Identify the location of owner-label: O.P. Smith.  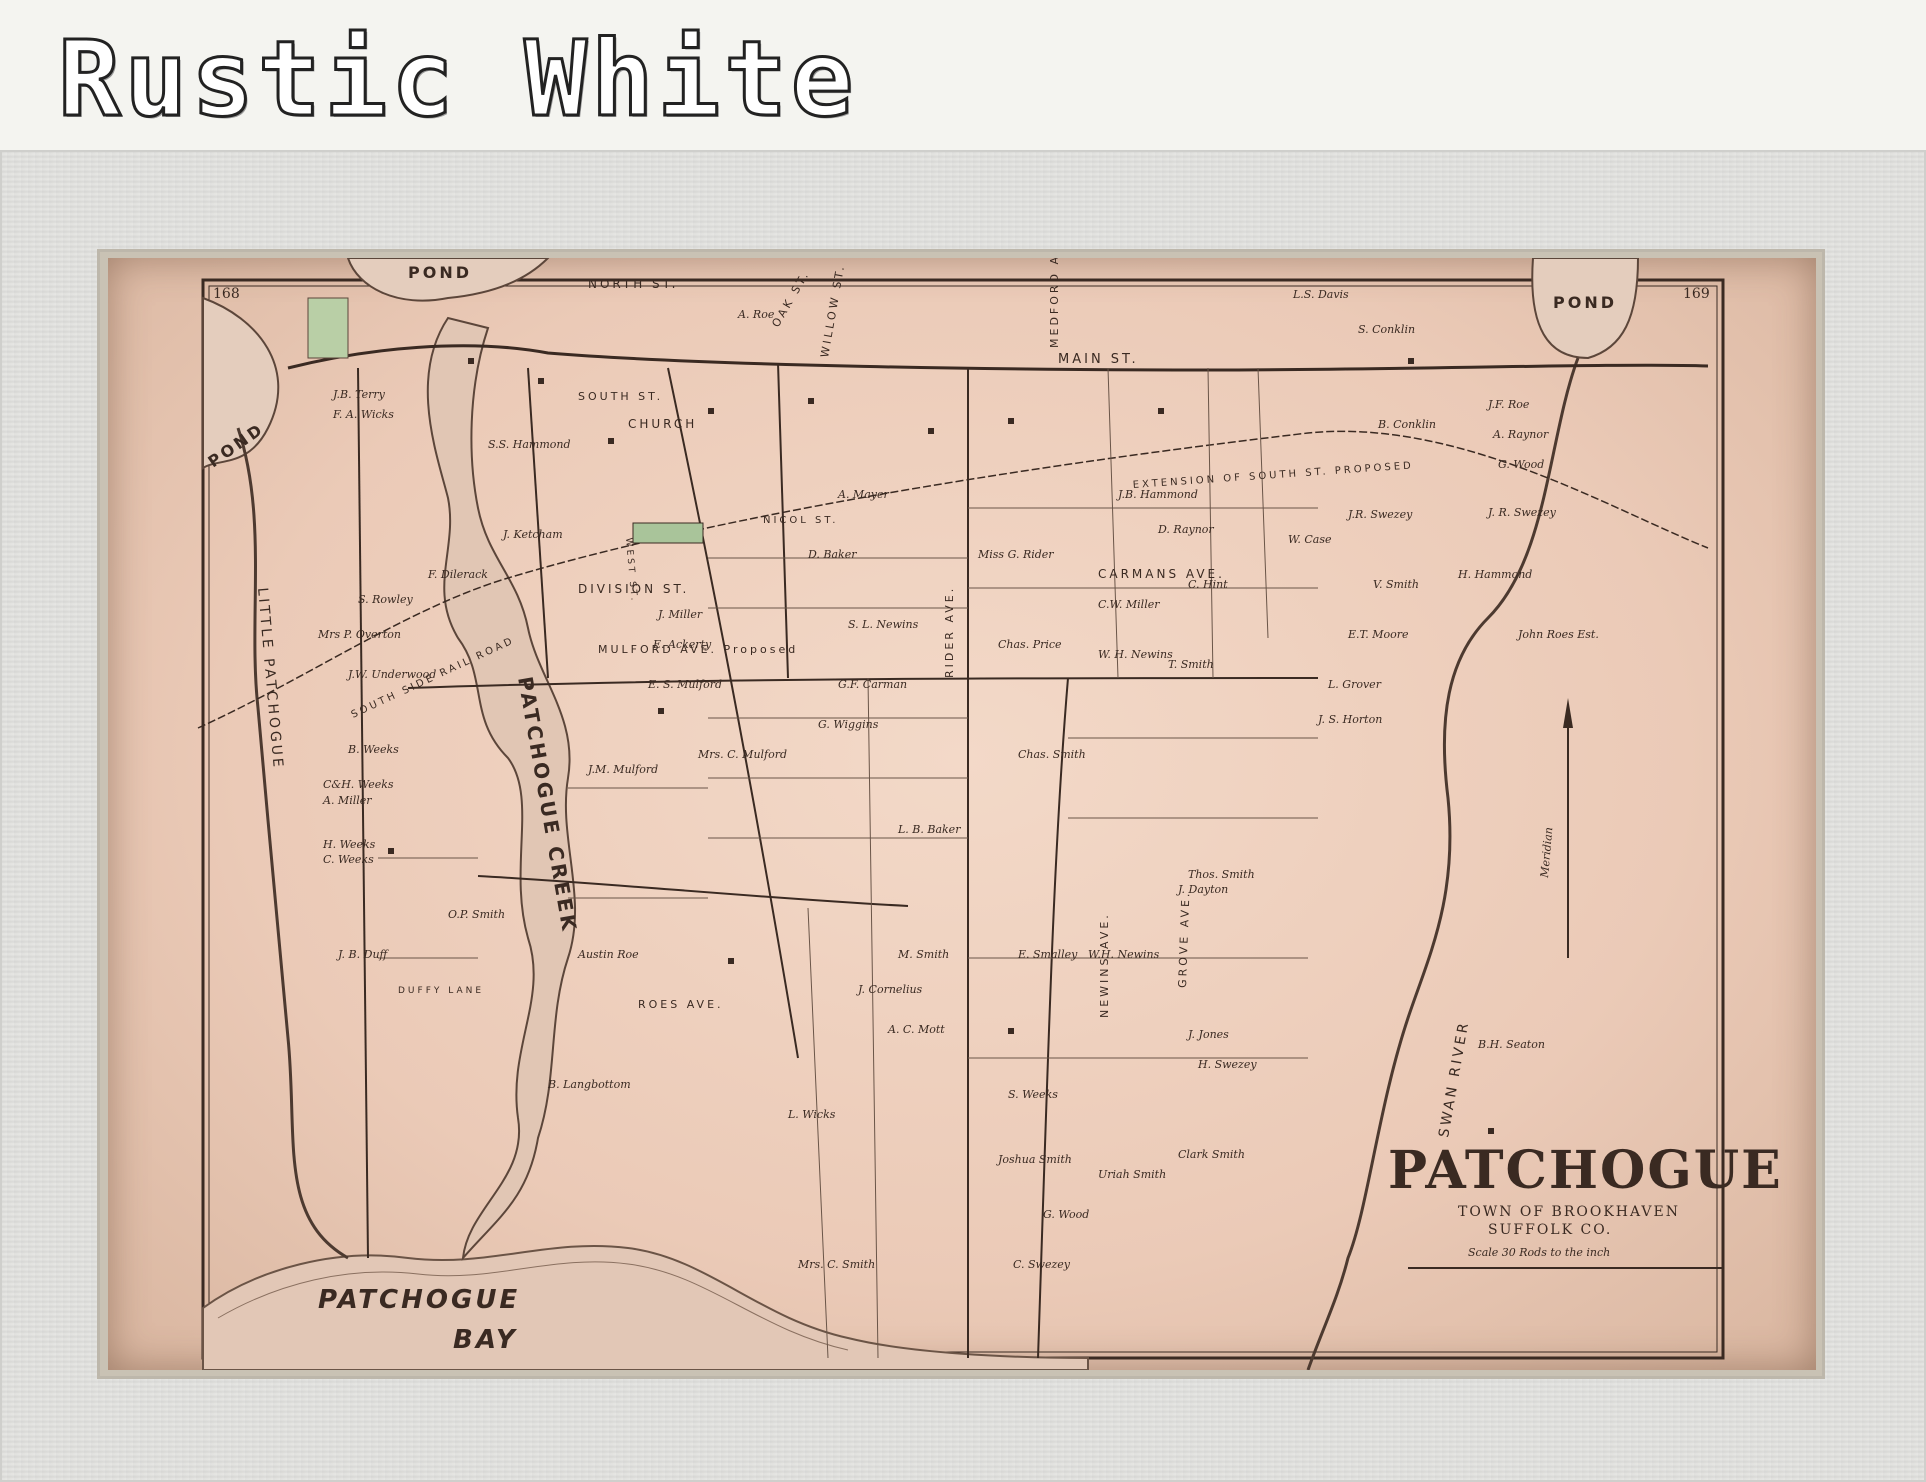
(476, 914).